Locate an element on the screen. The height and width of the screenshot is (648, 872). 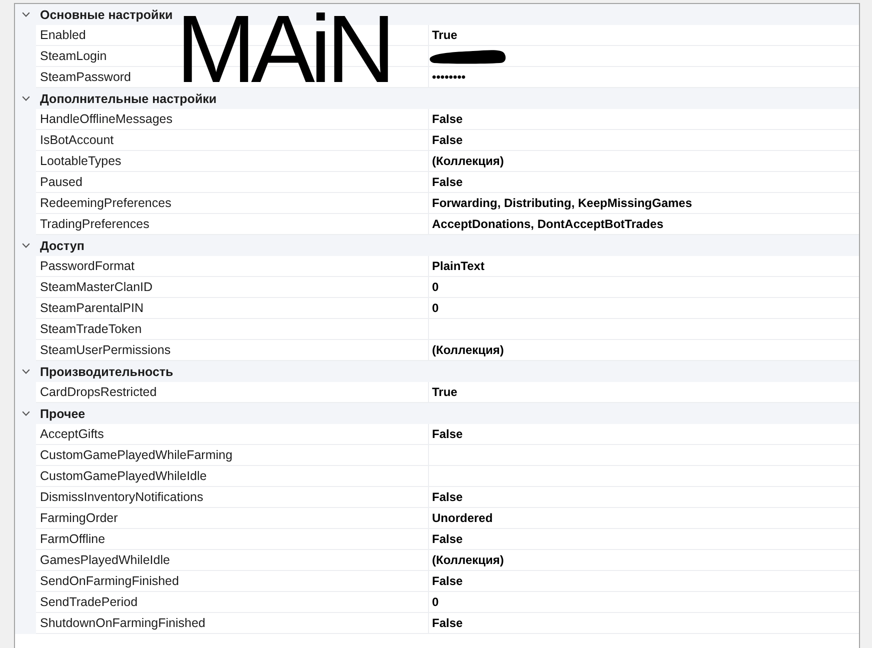
property-name: GamesPlayedWhileIdle is located at coordinates (105, 560).